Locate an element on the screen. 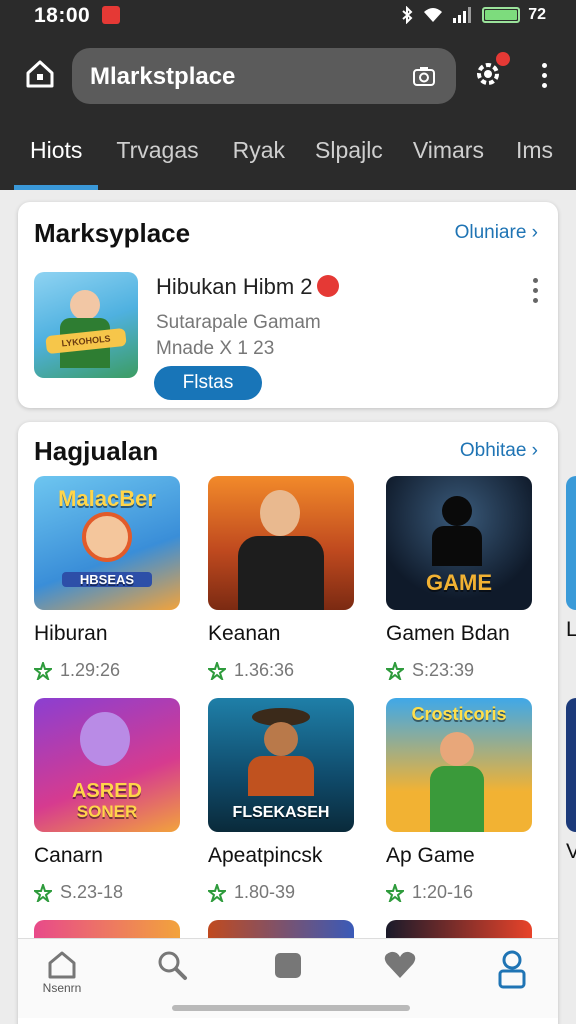  game-meta: S:23:39 is located at coordinates (459, 670).